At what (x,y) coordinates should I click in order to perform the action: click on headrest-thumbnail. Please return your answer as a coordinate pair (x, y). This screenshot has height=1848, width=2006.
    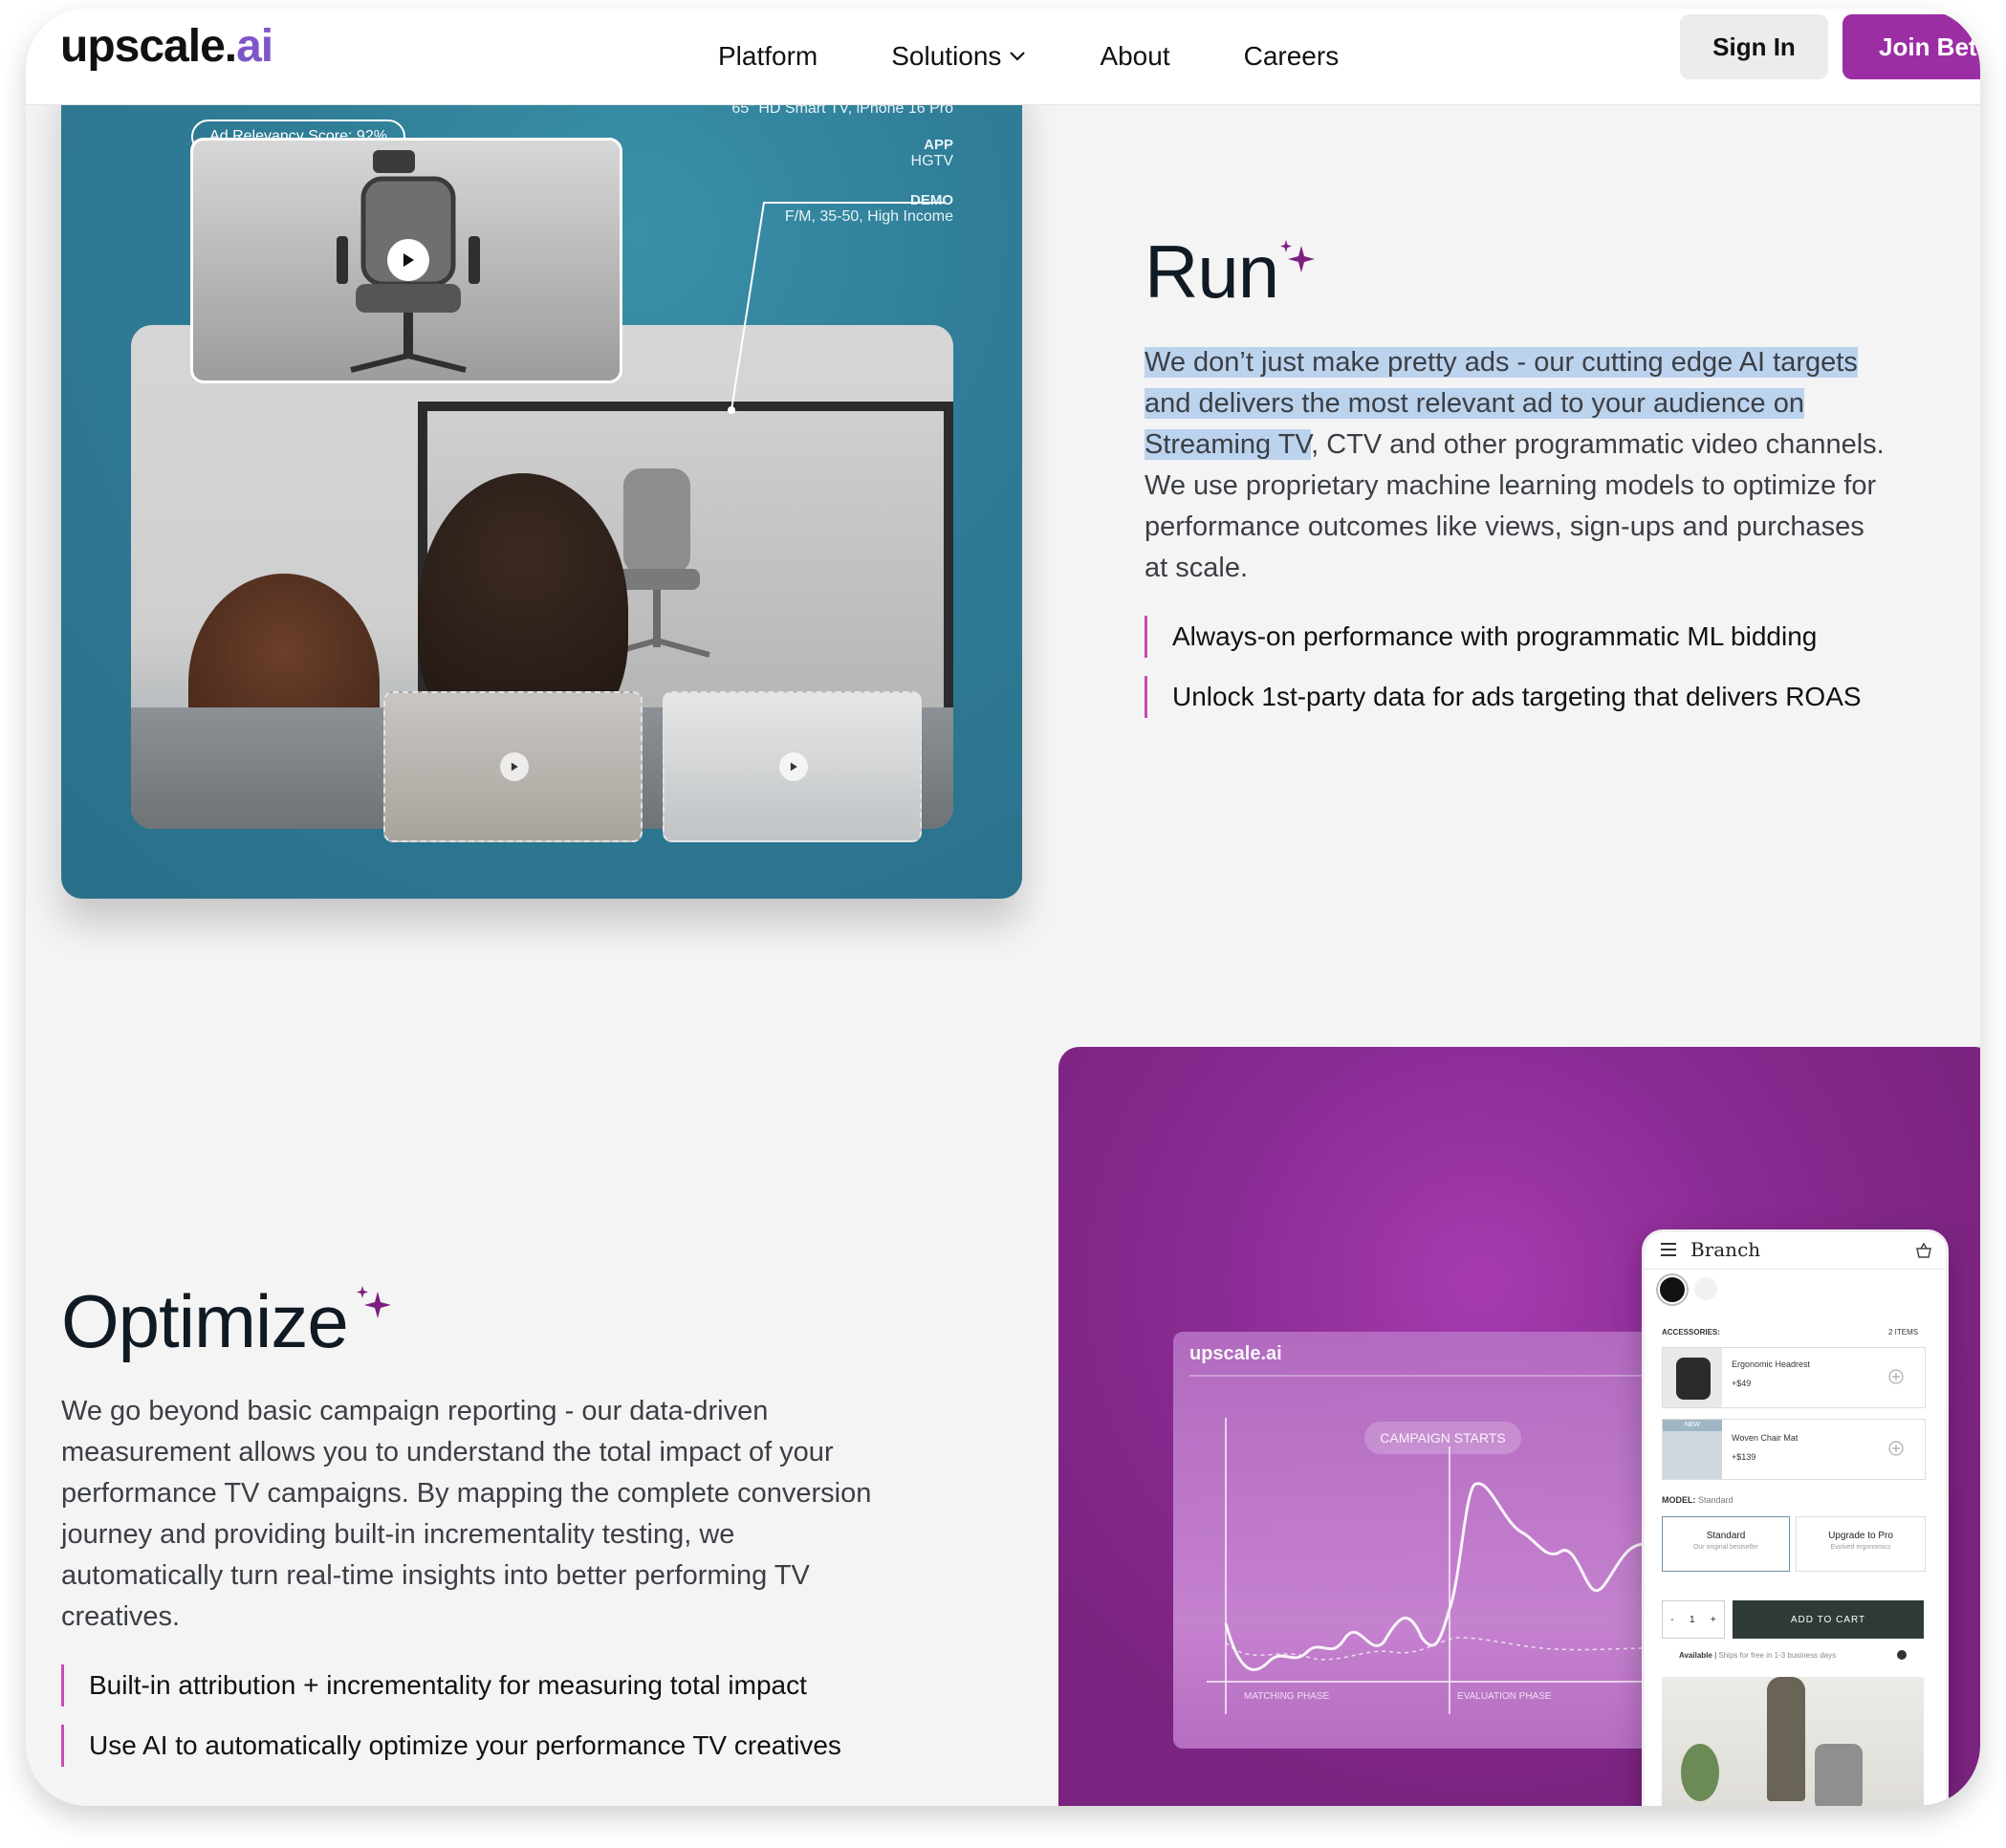
    Looking at the image, I should click on (1693, 1377).